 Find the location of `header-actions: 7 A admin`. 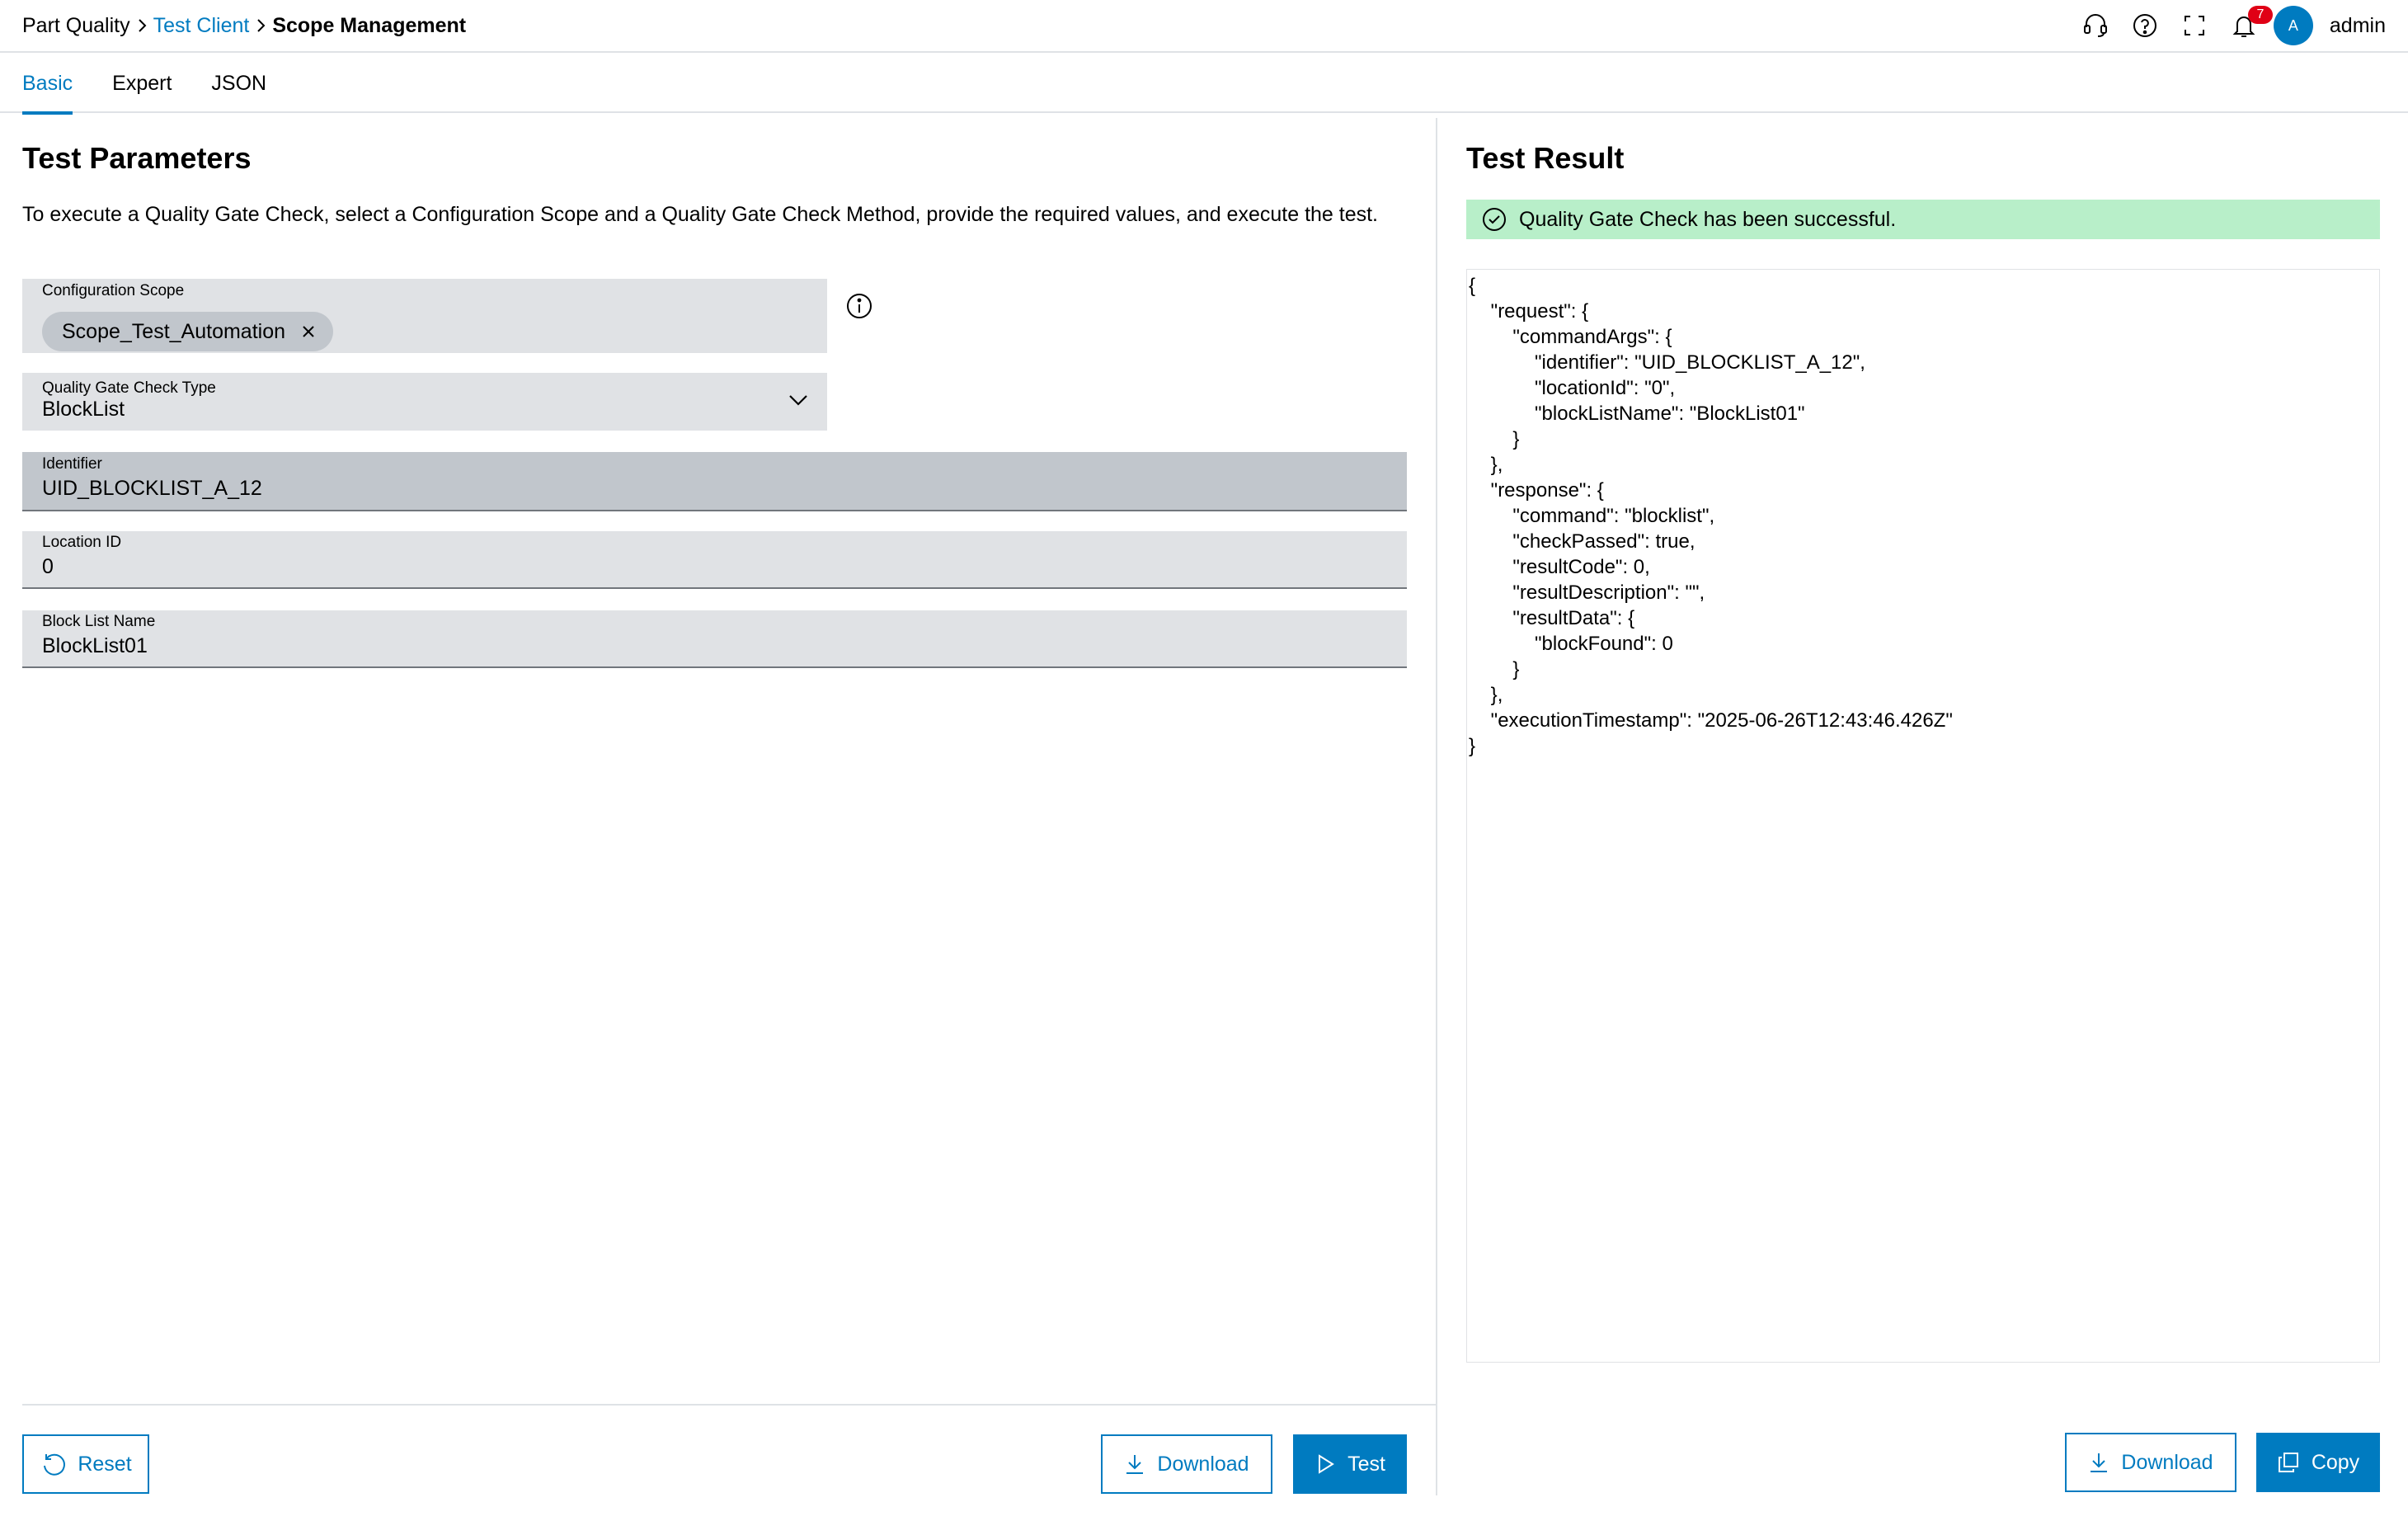

header-actions: 7 A admin is located at coordinates (2228, 26).